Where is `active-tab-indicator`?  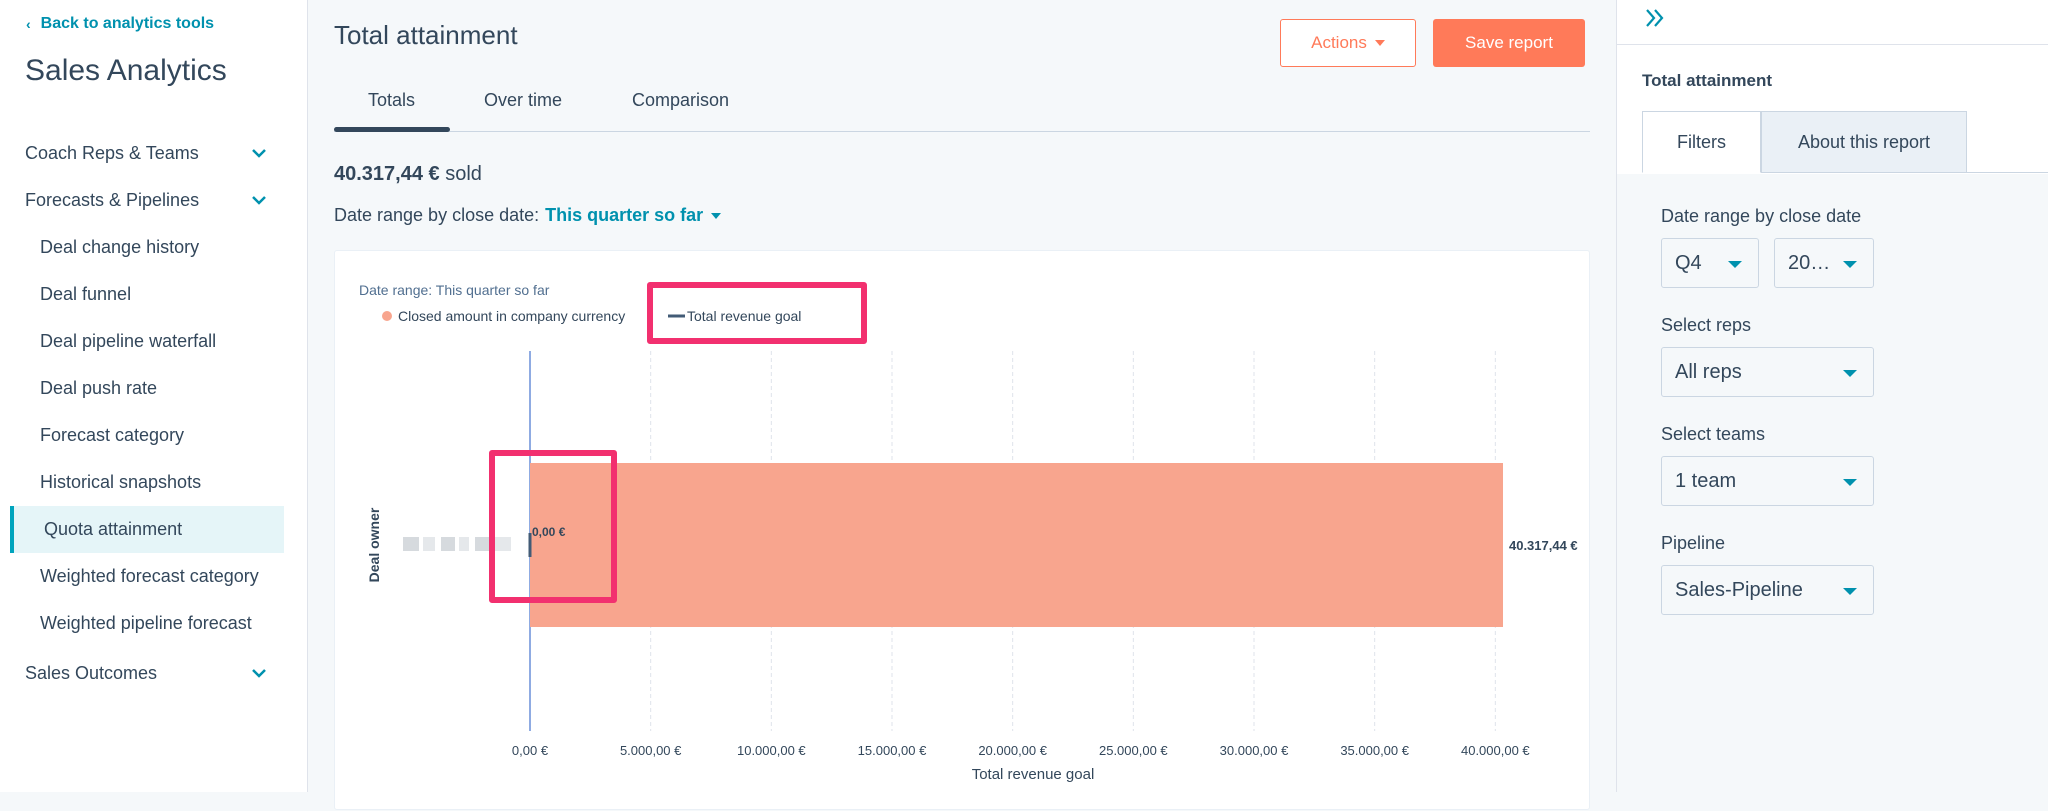 active-tab-indicator is located at coordinates (392, 129).